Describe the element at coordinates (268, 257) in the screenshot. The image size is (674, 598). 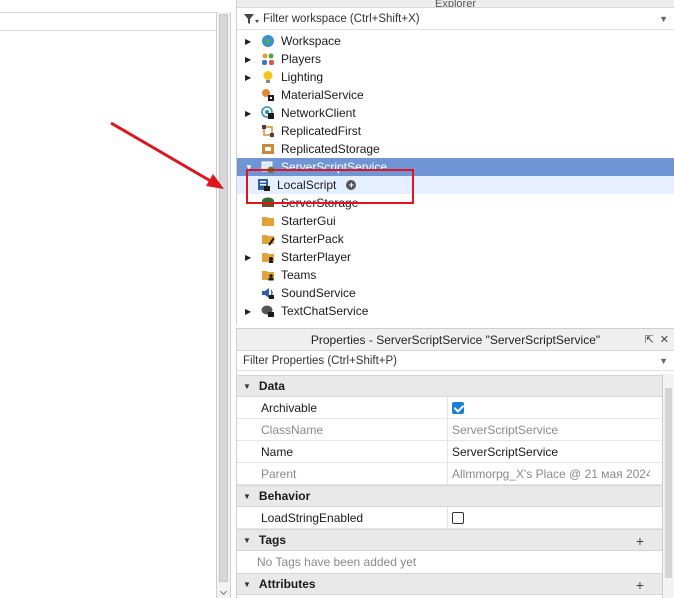
I see `starter-player-icon` at that location.